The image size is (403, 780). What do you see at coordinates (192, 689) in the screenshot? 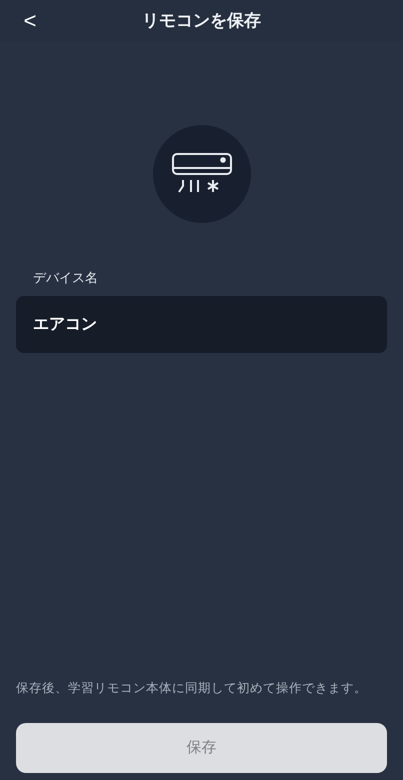
I see `sync-note: 保存後、学習リモコン本体に同期して初めて操作できます。` at bounding box center [192, 689].